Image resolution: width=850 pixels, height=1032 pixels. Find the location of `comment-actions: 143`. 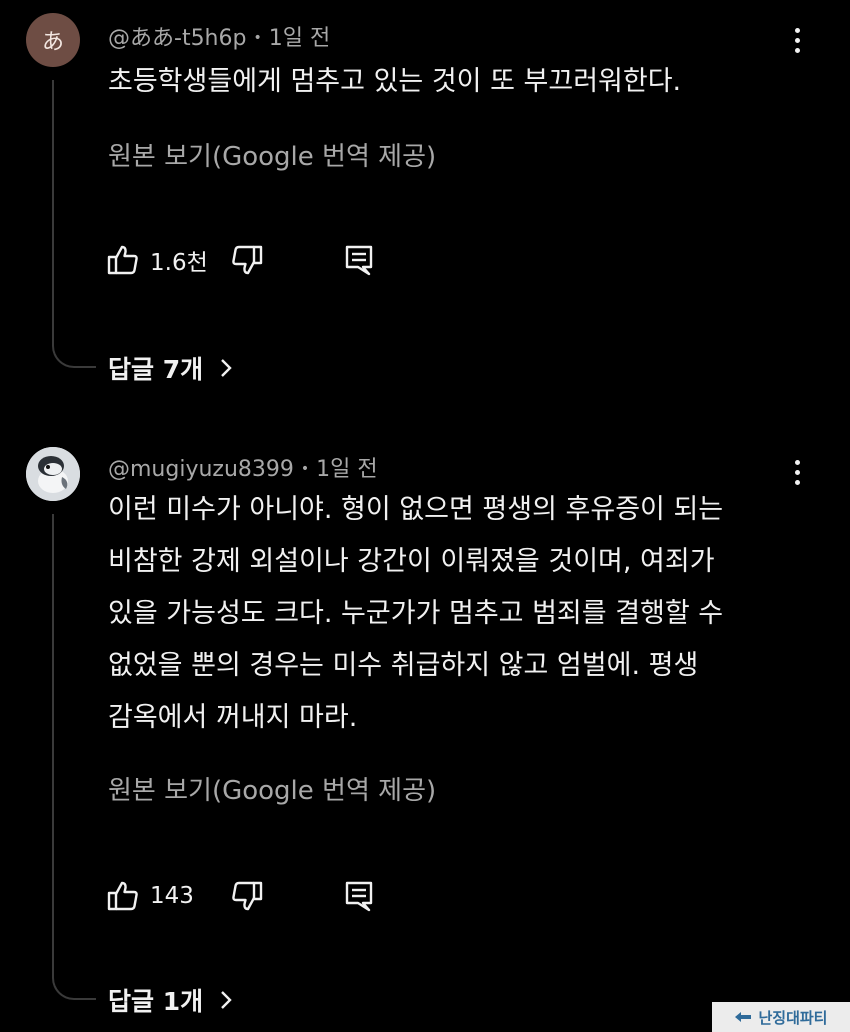

comment-actions: 143 is located at coordinates (256, 896).